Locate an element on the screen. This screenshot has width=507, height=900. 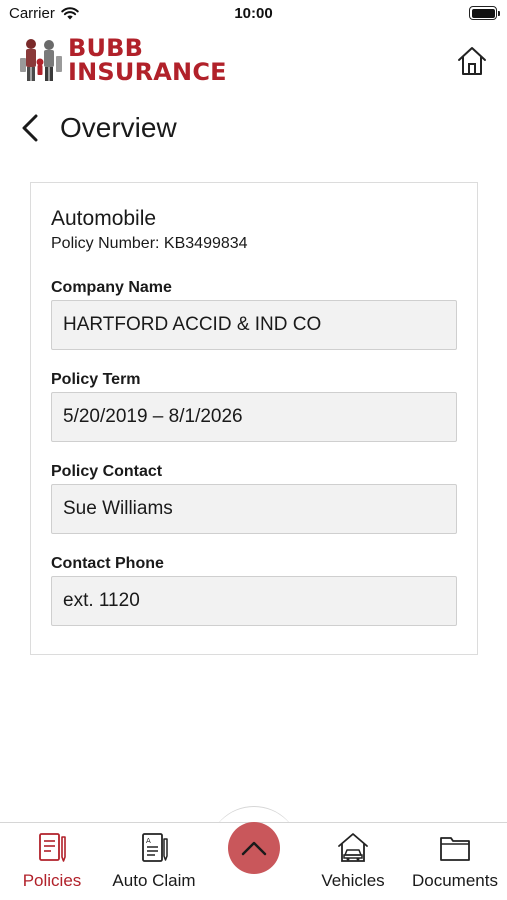
back-button is located at coordinates (35, 128).